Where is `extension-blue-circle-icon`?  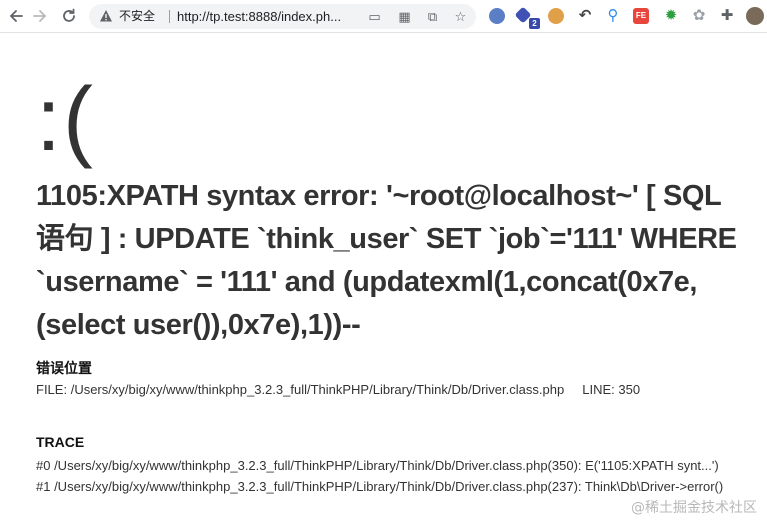 extension-blue-circle-icon is located at coordinates (497, 16).